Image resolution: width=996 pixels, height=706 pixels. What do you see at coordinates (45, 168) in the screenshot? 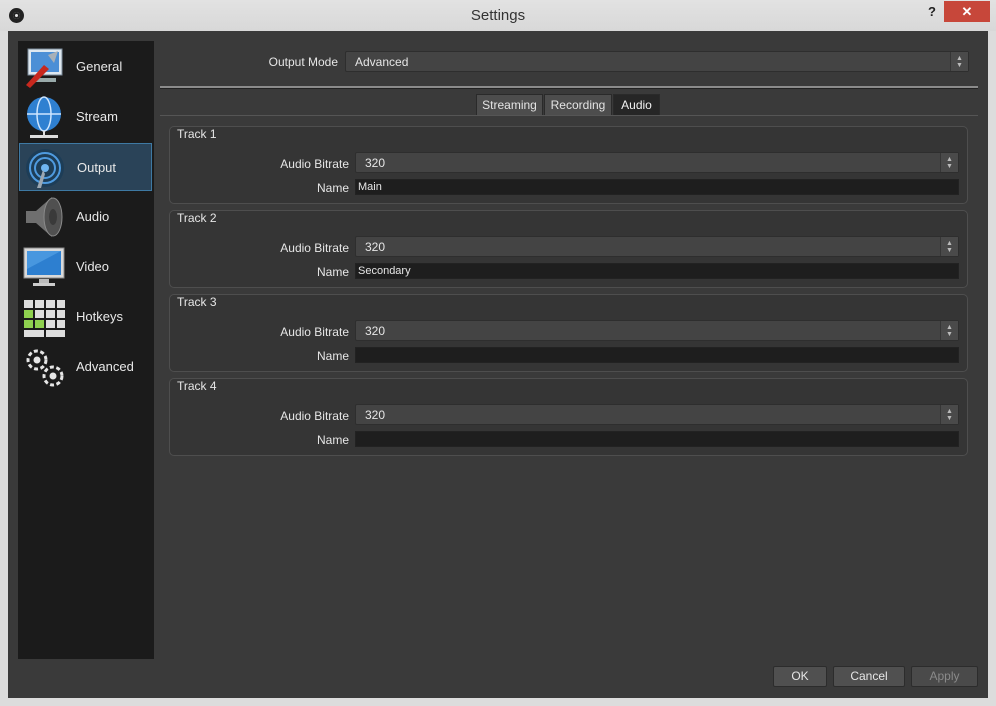
I see `output-broadcast-icon` at bounding box center [45, 168].